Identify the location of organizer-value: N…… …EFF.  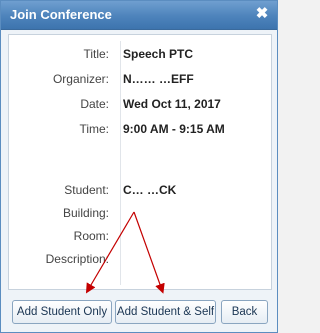
(158, 79).